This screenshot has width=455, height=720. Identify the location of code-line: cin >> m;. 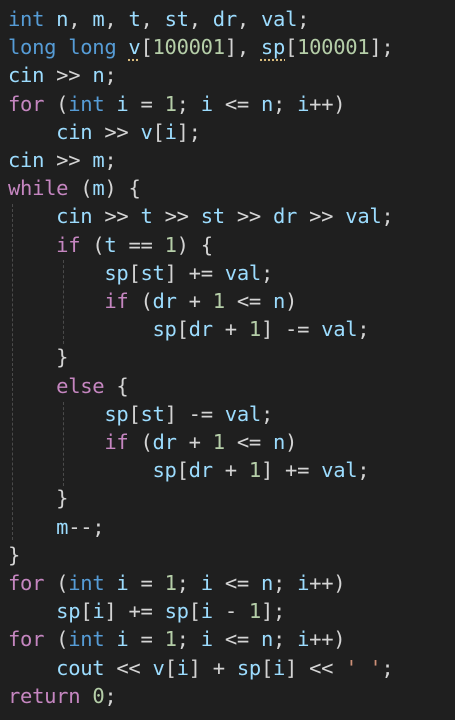
(62, 160).